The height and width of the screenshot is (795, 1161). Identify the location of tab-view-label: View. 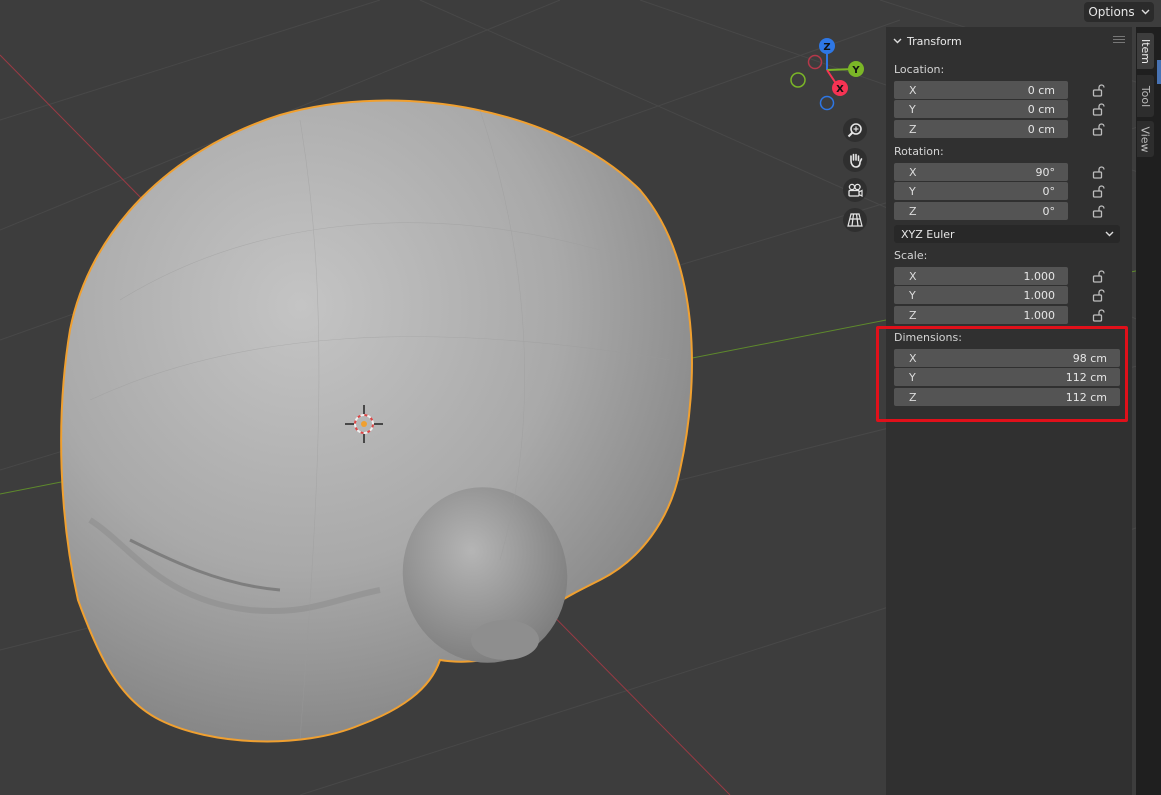
(1146, 139).